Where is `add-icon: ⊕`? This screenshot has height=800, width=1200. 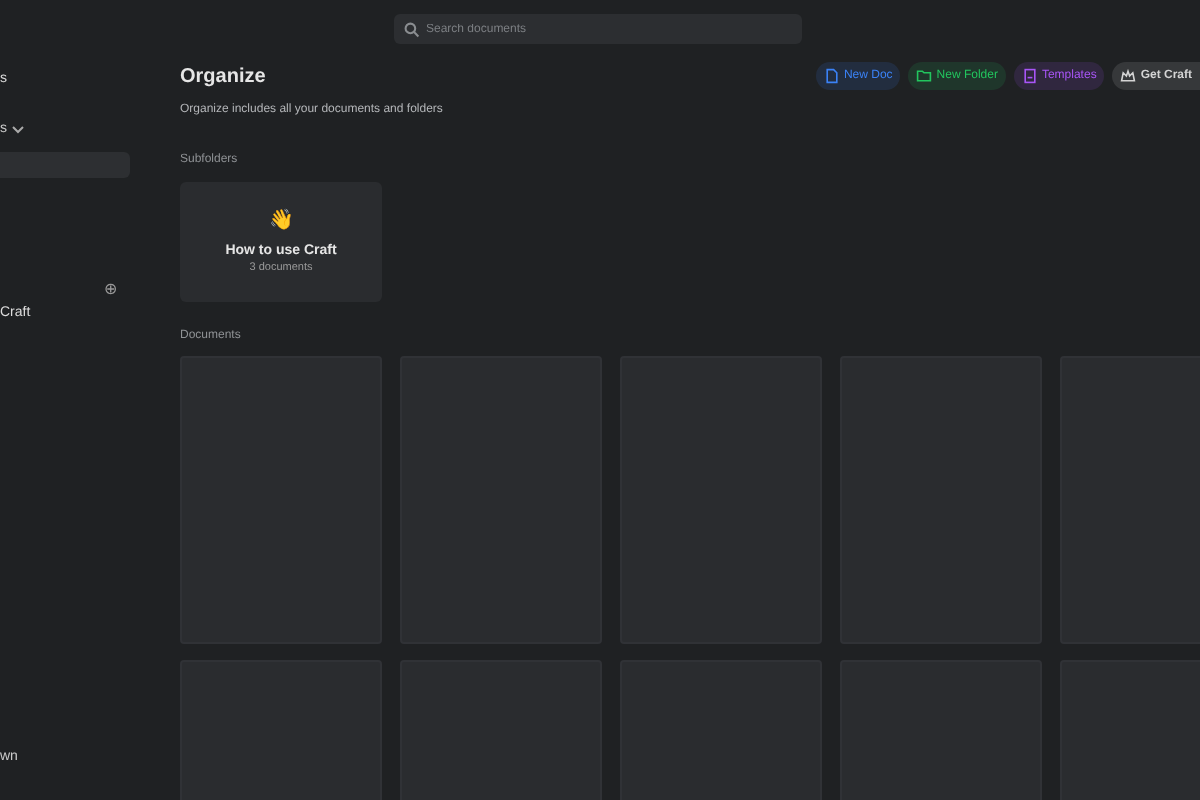 add-icon: ⊕ is located at coordinates (111, 289).